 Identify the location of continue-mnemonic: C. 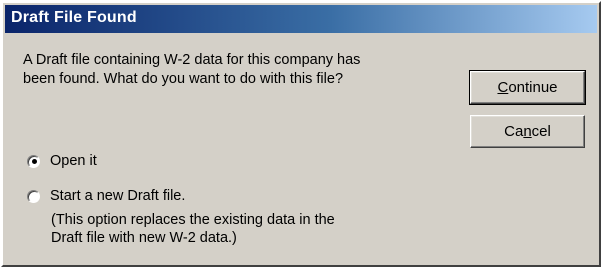
(503, 87).